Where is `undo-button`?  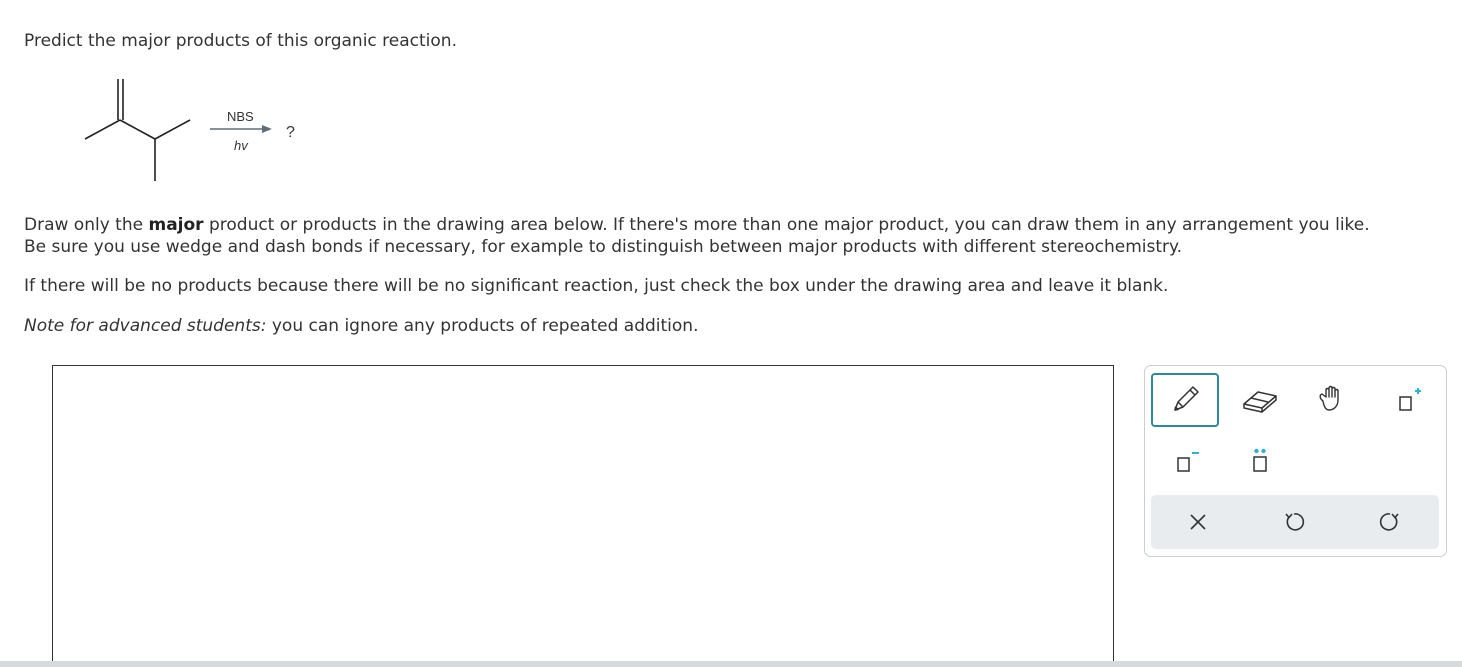
undo-button is located at coordinates (1294, 522).